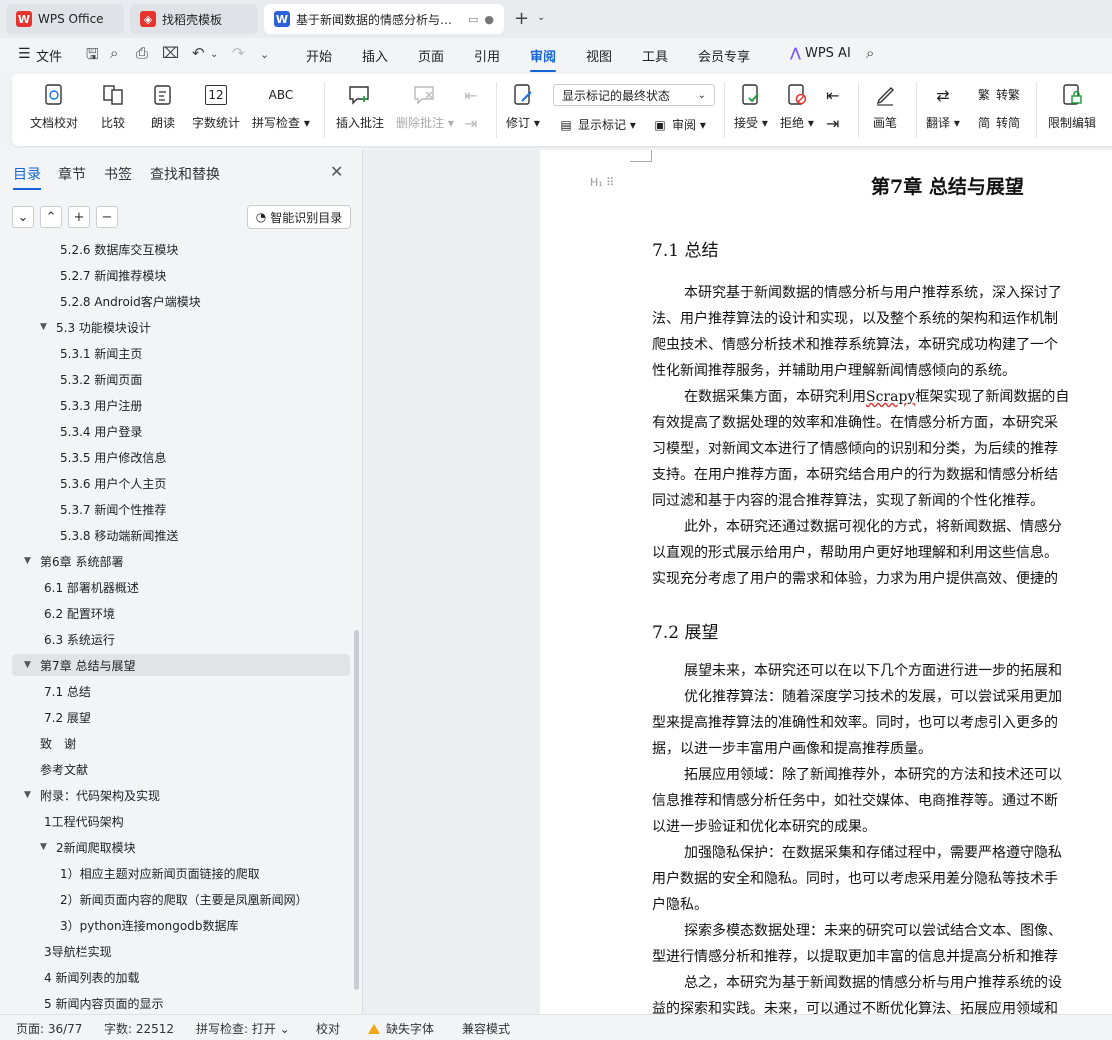 Image resolution: width=1112 pixels, height=1040 pixels. I want to click on toc-item: 5 新闻内容页面的显示, so click(81, 1002).